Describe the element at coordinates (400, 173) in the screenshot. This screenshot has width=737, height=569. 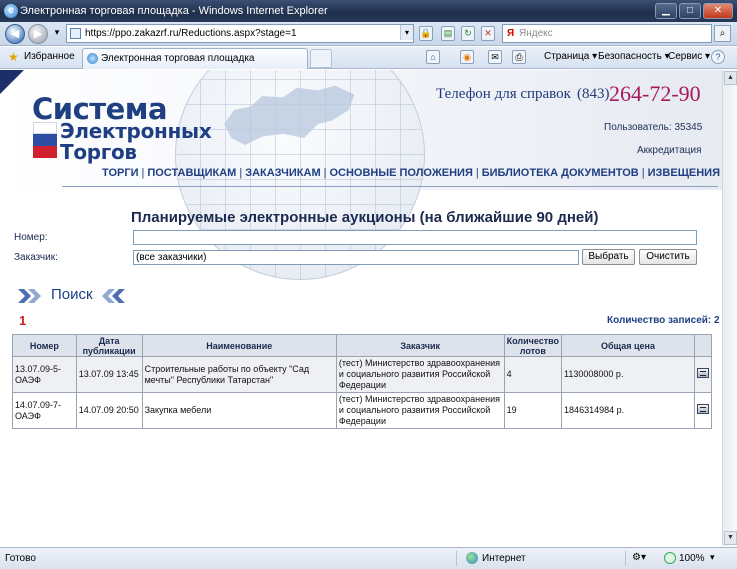
I see `nav-regulations: ОСНОВНЫЕ ПОЛОЖЕНИЯ` at that location.